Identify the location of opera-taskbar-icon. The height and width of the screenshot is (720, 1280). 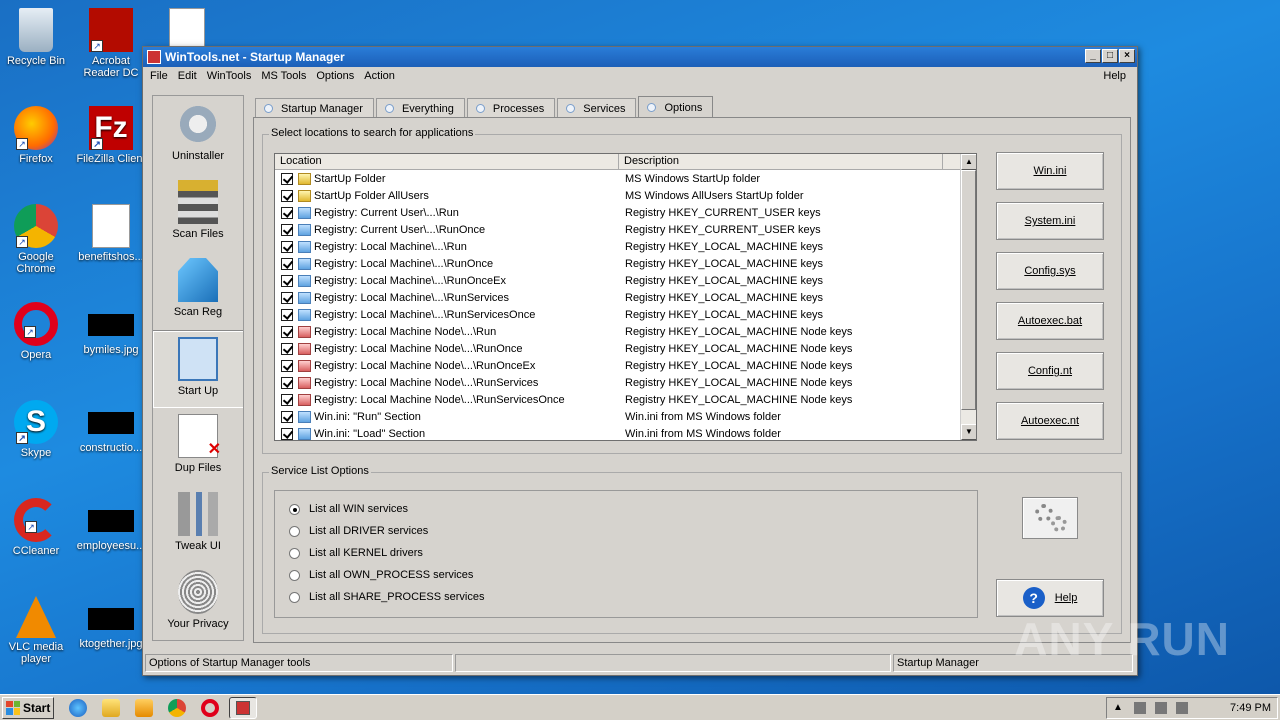
(210, 707).